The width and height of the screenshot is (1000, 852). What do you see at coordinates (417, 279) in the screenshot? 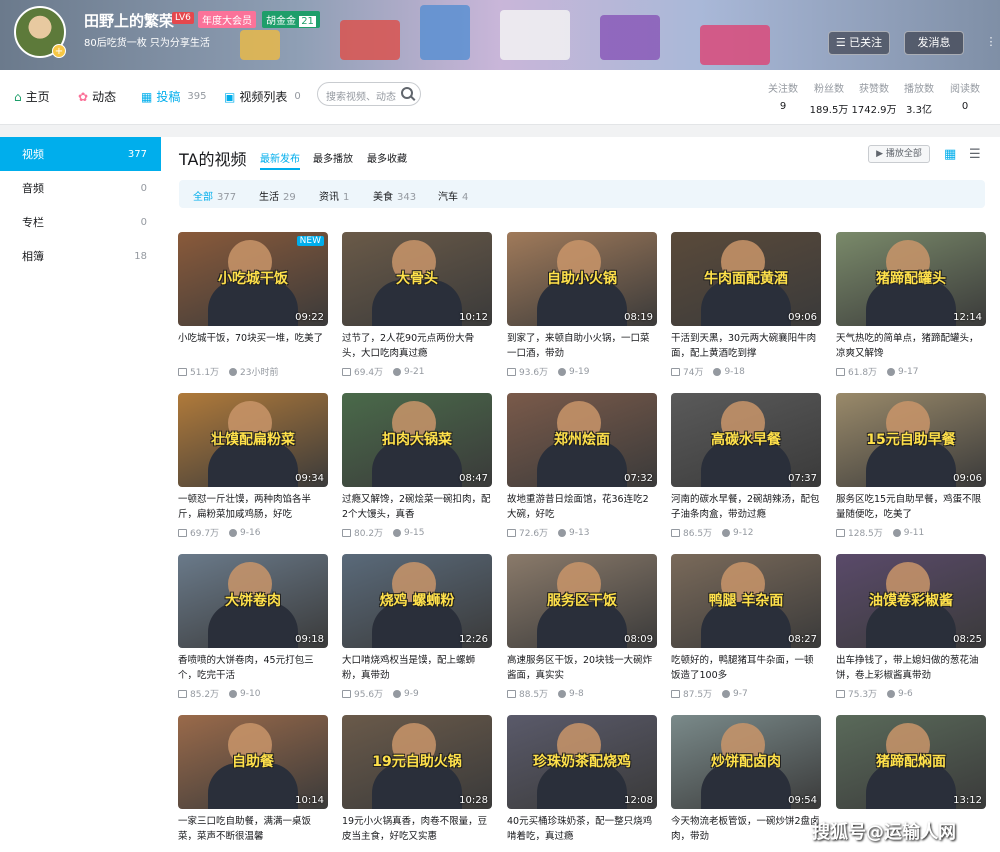
I see `video-thumbnail: 大骨头 10:12` at bounding box center [417, 279].